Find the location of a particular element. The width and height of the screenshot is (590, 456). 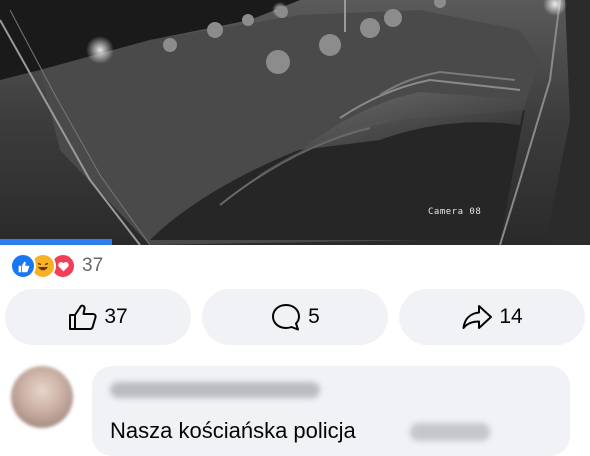

like-button: 37 is located at coordinates (98, 317).